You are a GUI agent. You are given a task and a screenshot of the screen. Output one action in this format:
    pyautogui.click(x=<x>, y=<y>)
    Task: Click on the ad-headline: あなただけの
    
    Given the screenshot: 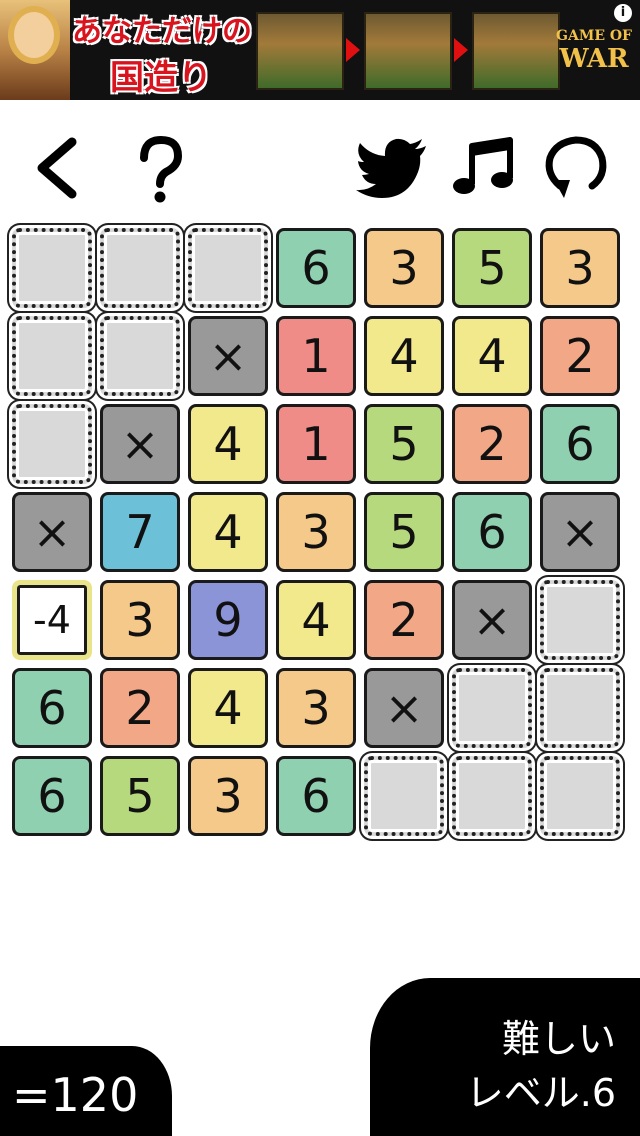 What is the action you would take?
    pyautogui.click(x=162, y=31)
    